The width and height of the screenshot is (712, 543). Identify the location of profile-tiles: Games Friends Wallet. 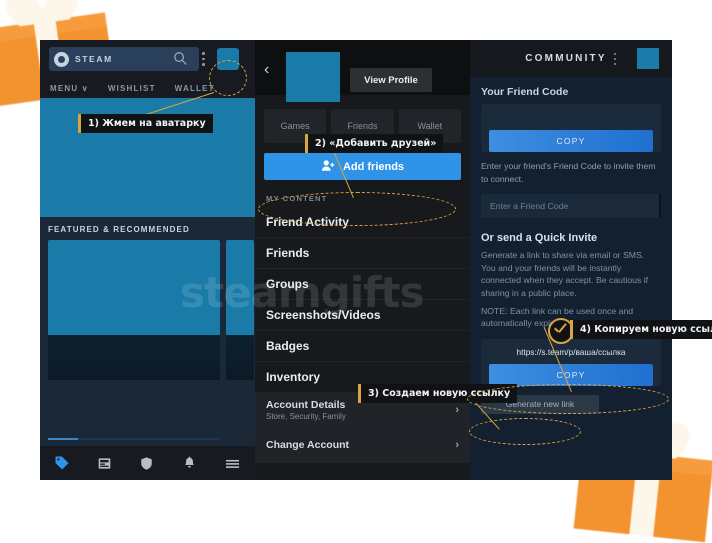
(362, 119).